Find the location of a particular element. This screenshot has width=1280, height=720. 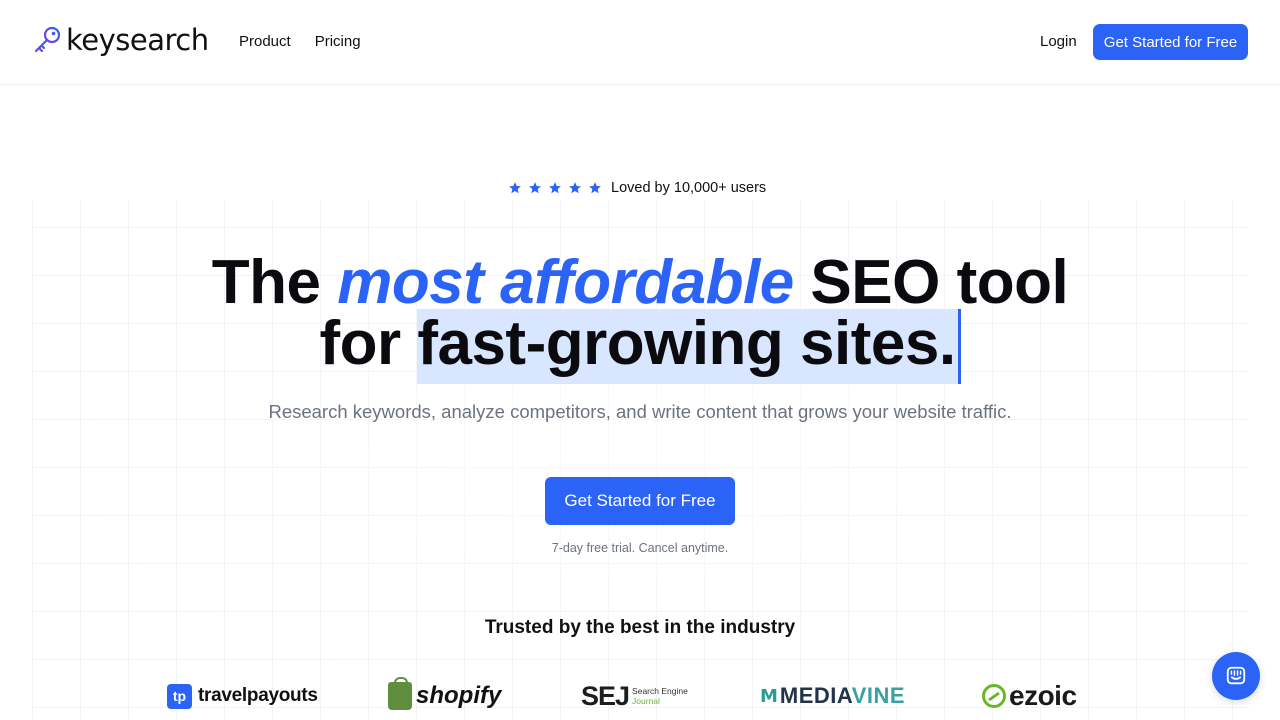

headline-part-1: The is located at coordinates (274, 282).